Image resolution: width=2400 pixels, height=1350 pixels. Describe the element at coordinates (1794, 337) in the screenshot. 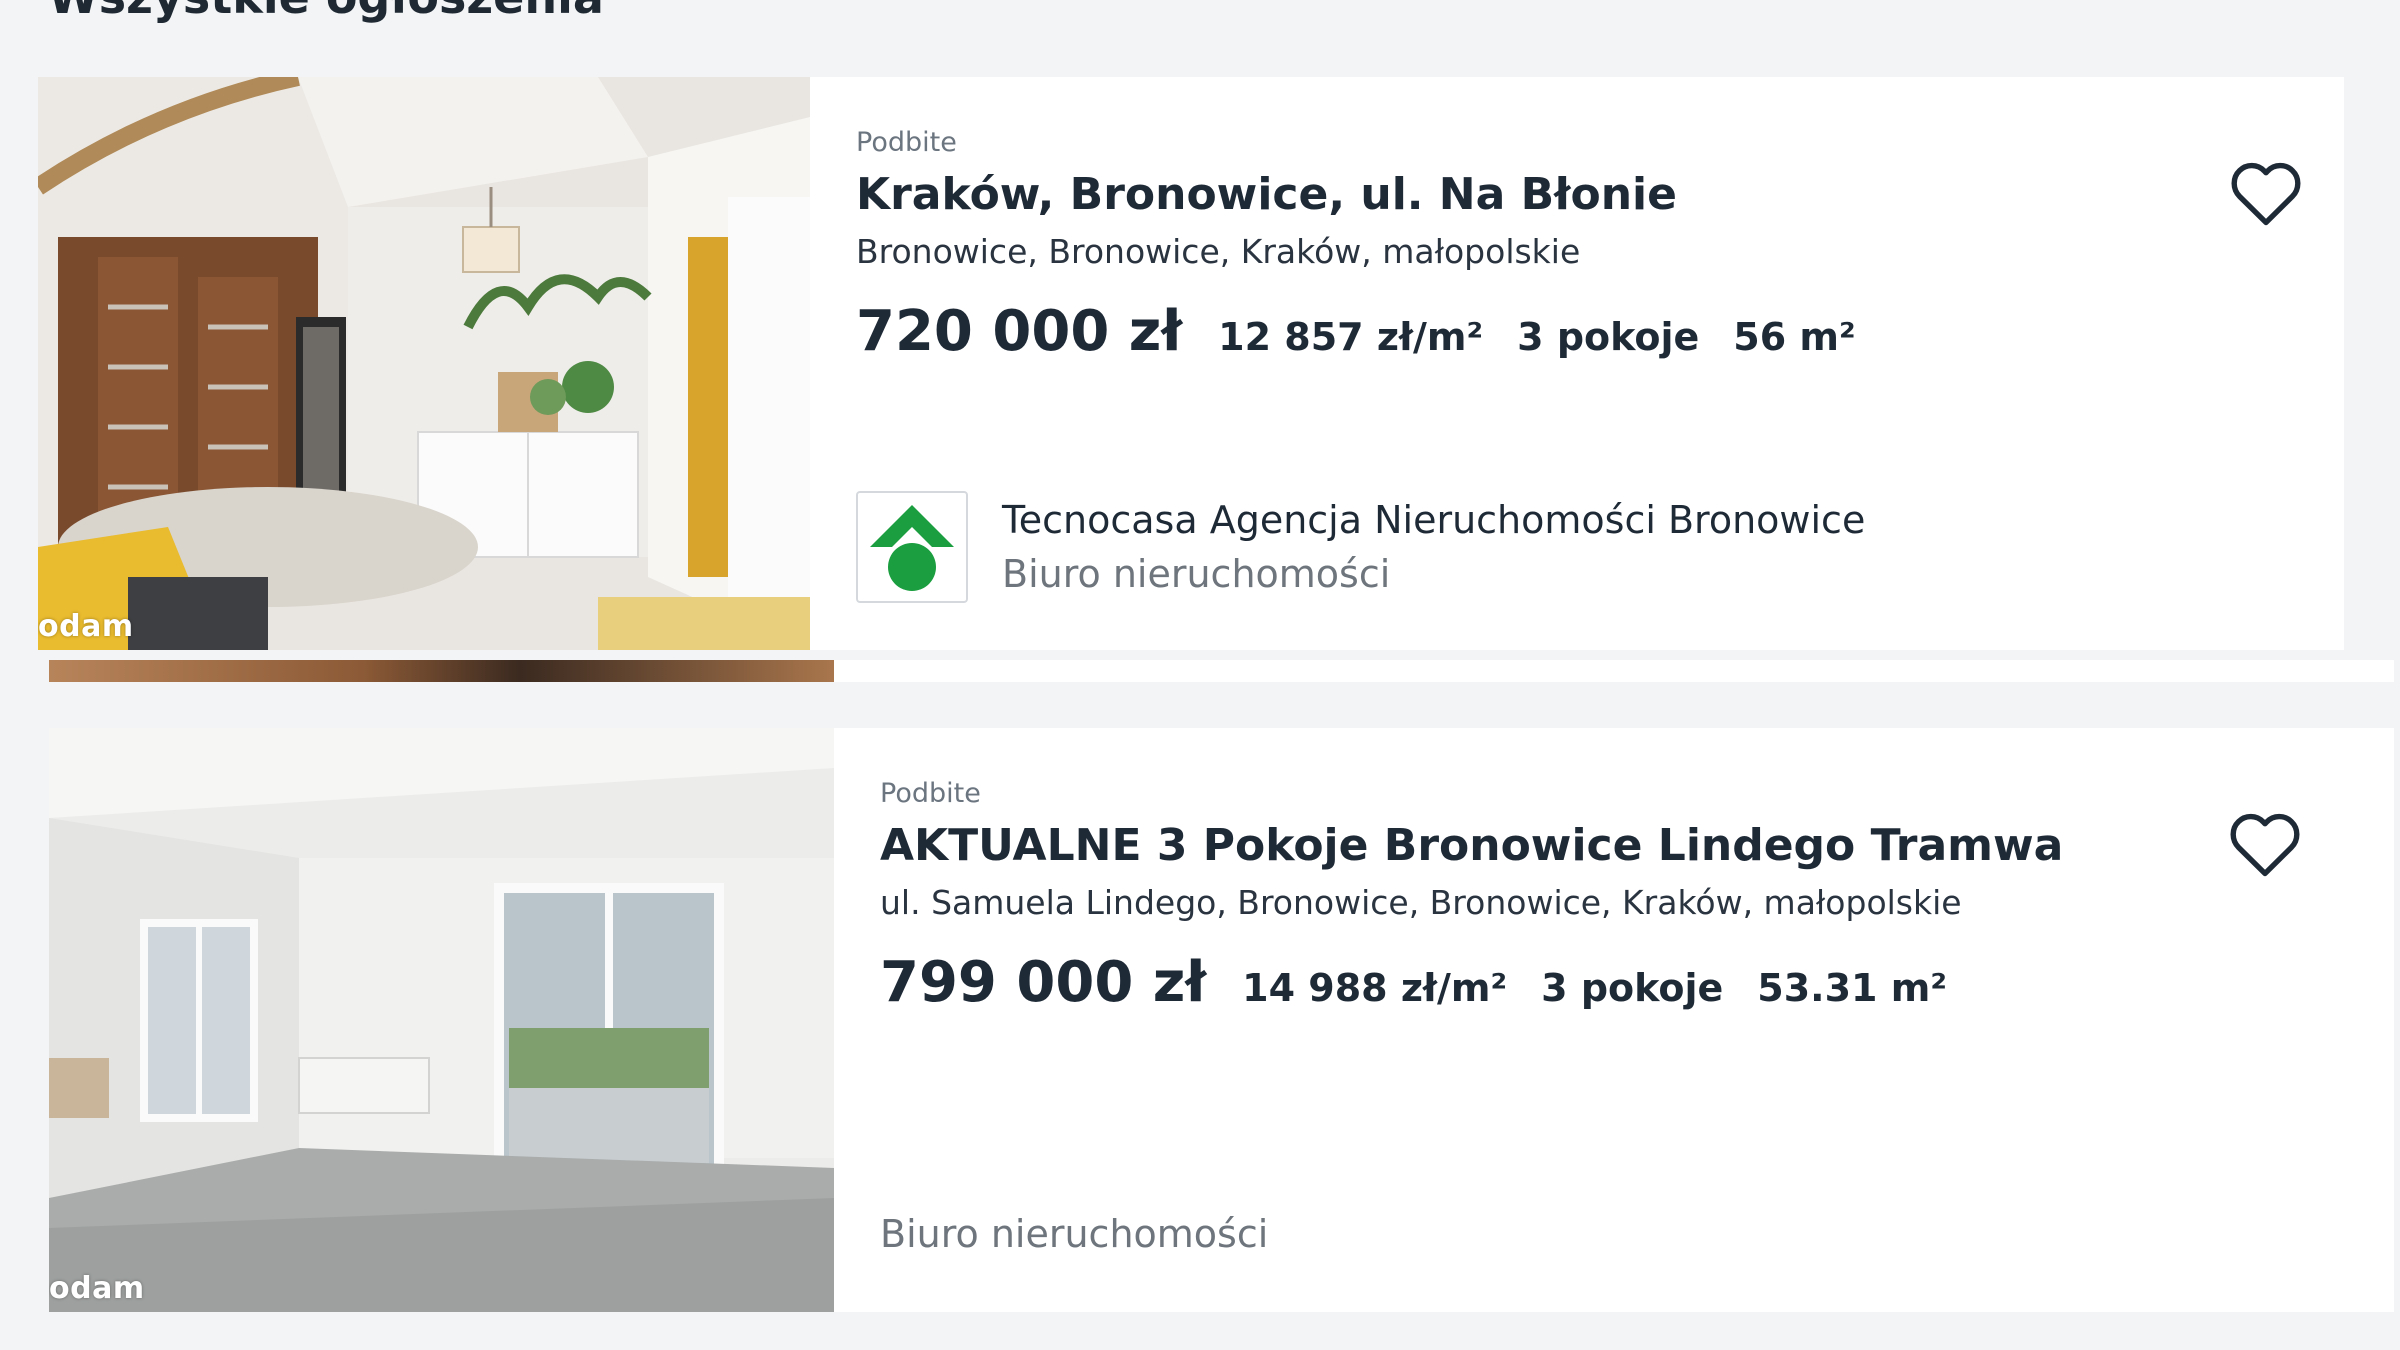

I see `listing-area: 56 m²` at that location.